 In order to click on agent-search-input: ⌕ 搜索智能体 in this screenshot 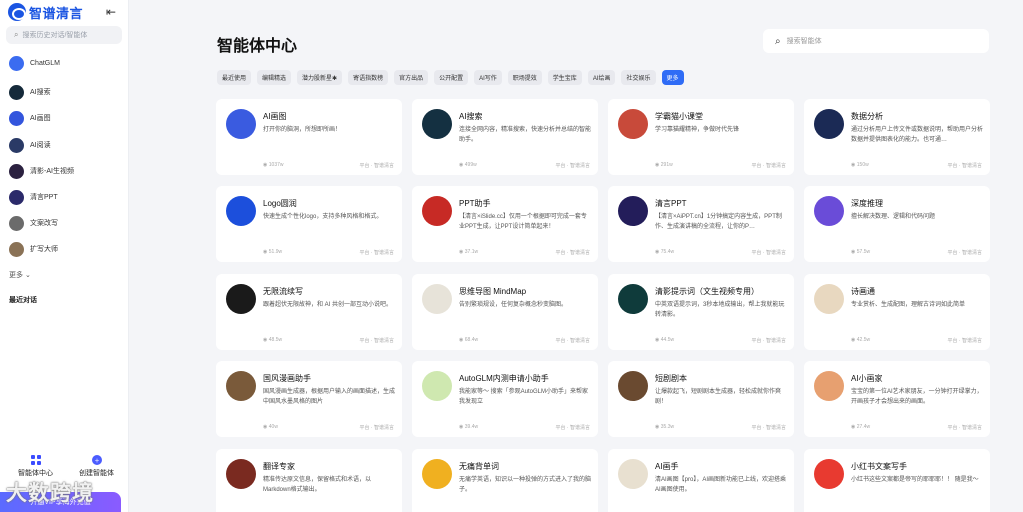, I will do `click(876, 41)`.